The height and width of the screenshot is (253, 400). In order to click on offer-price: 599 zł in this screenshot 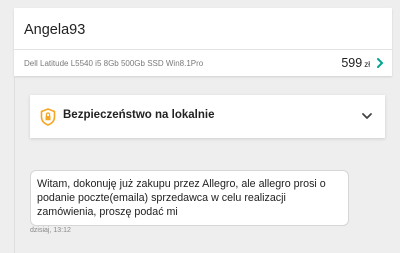, I will do `click(355, 63)`.